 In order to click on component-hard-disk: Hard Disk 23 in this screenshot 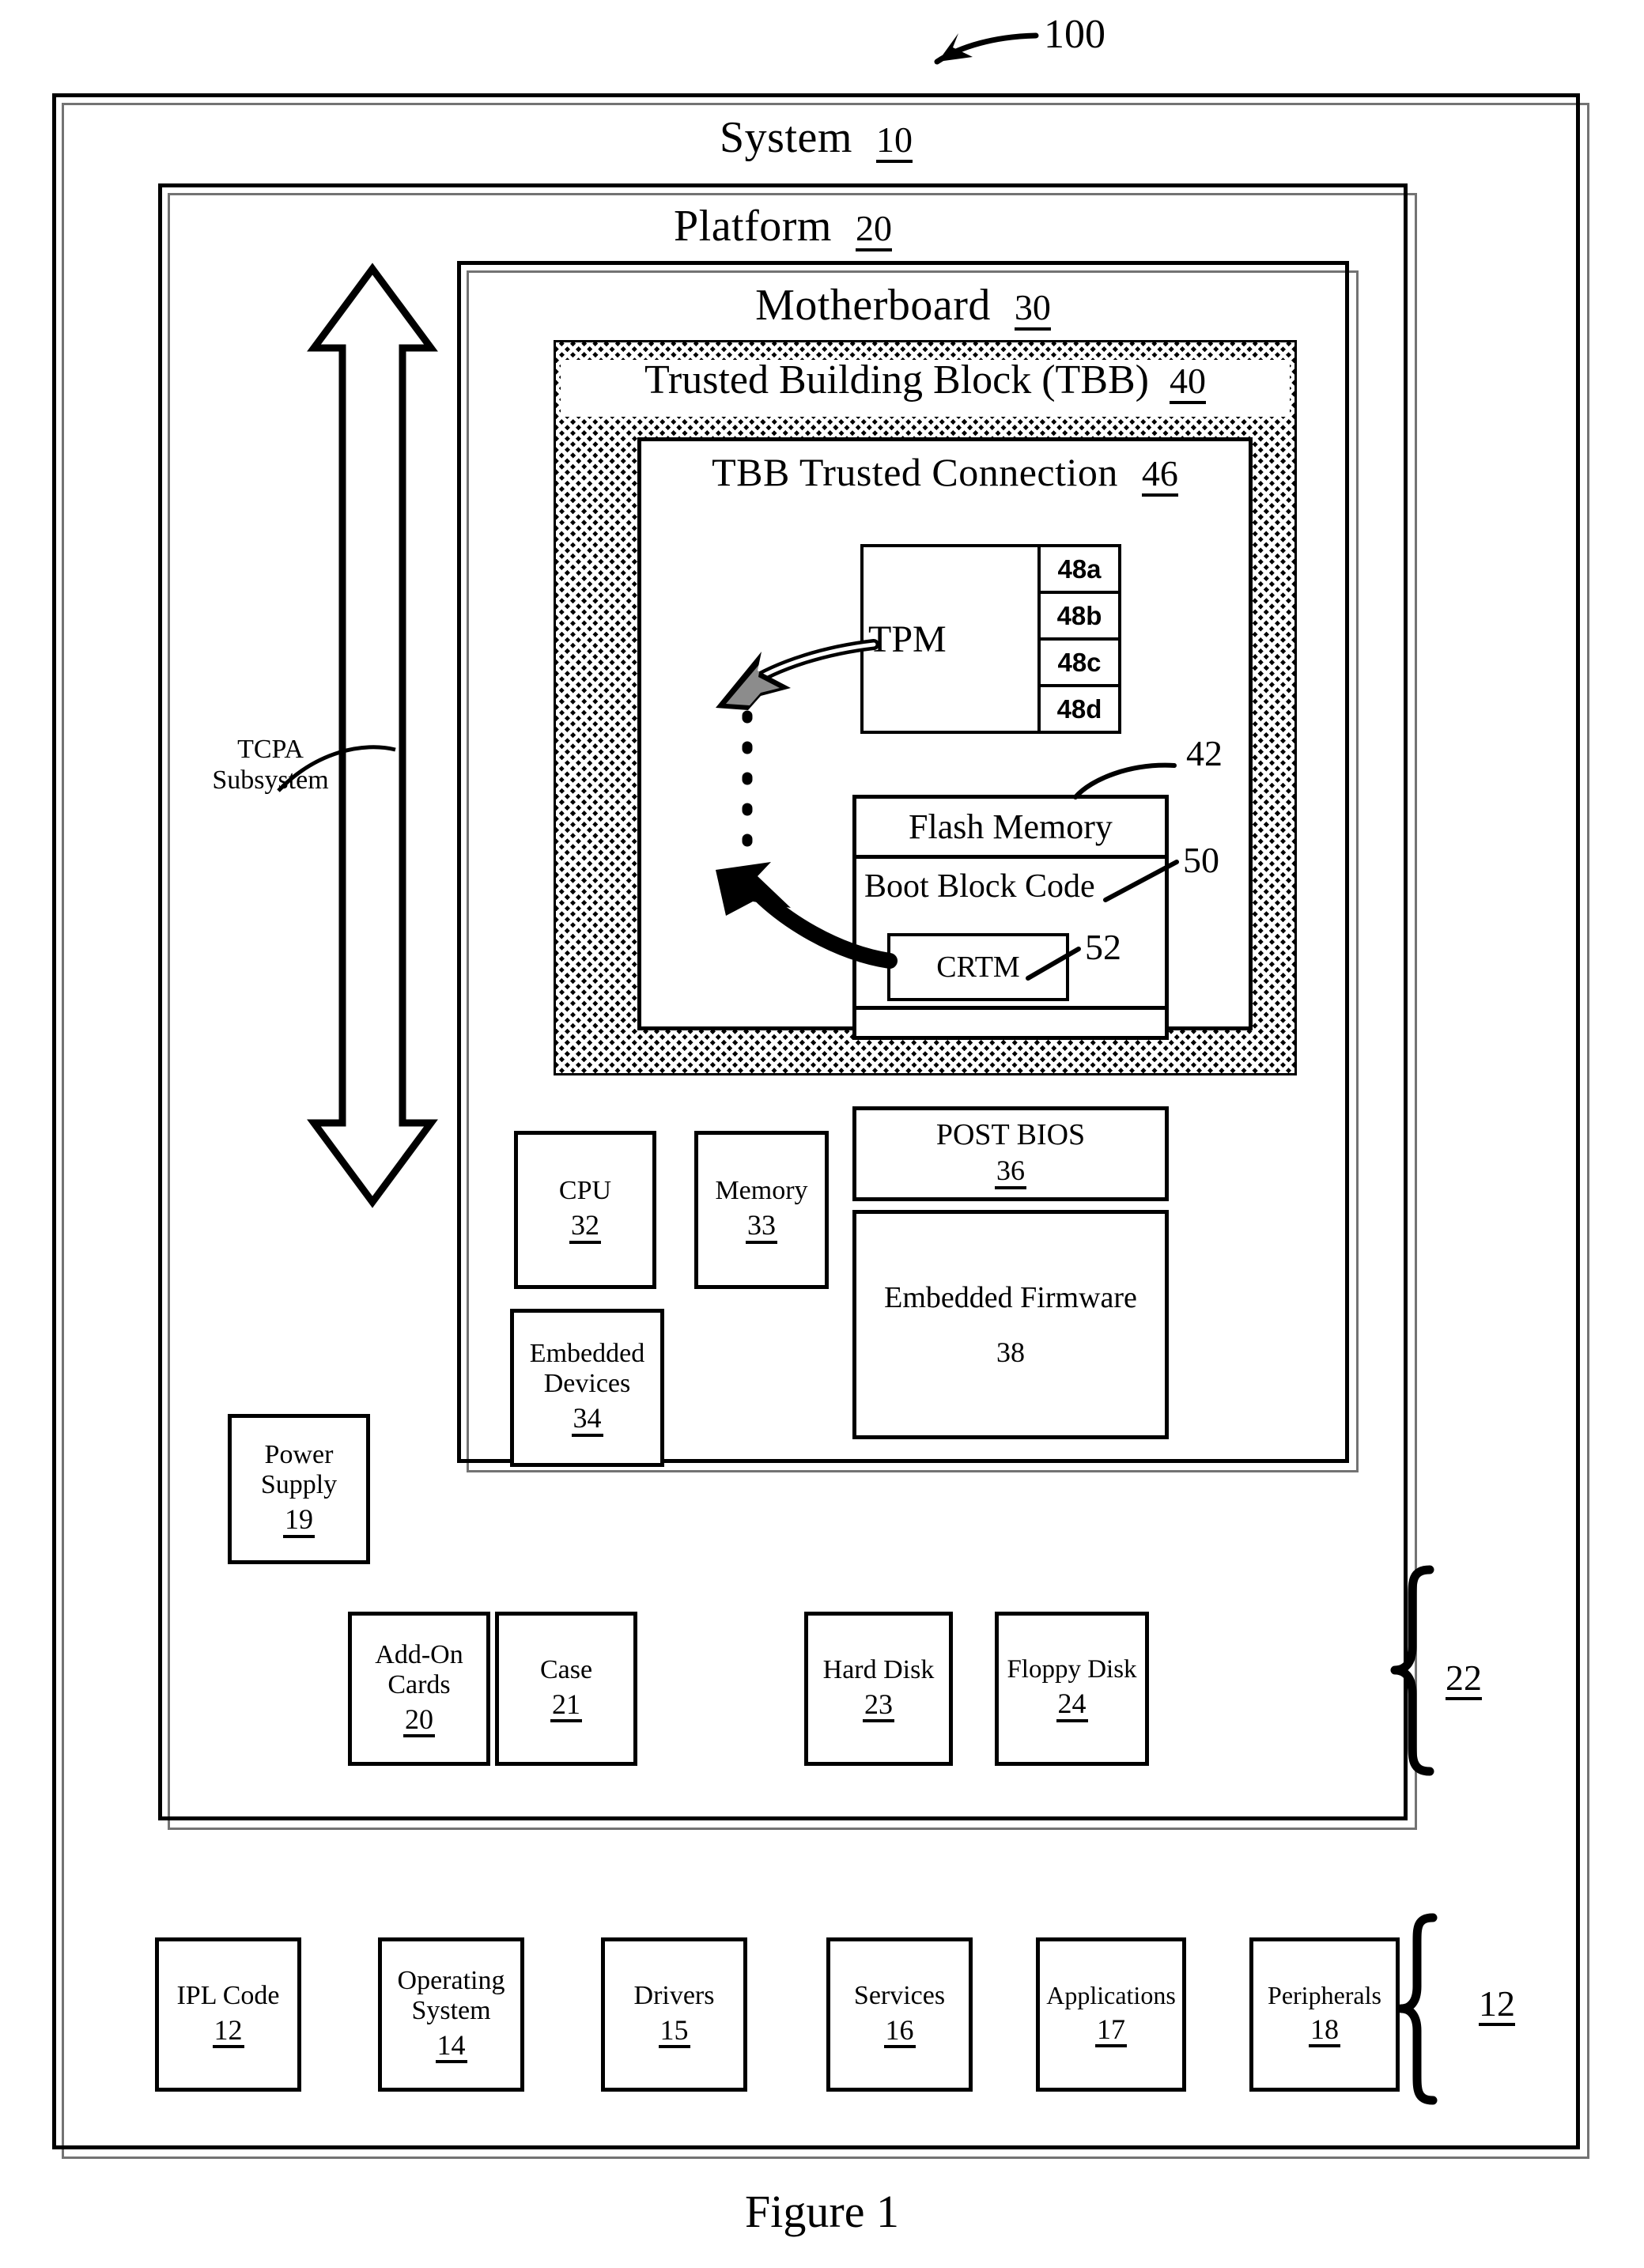, I will do `click(878, 1689)`.